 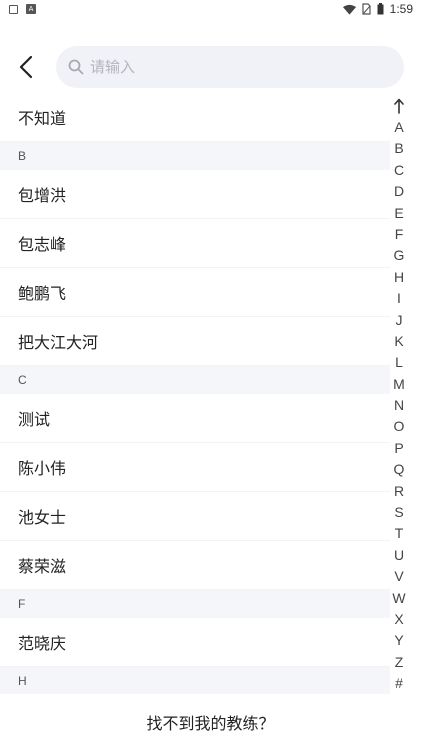 I want to click on alpha-index-letter: M, so click(x=398, y=384).